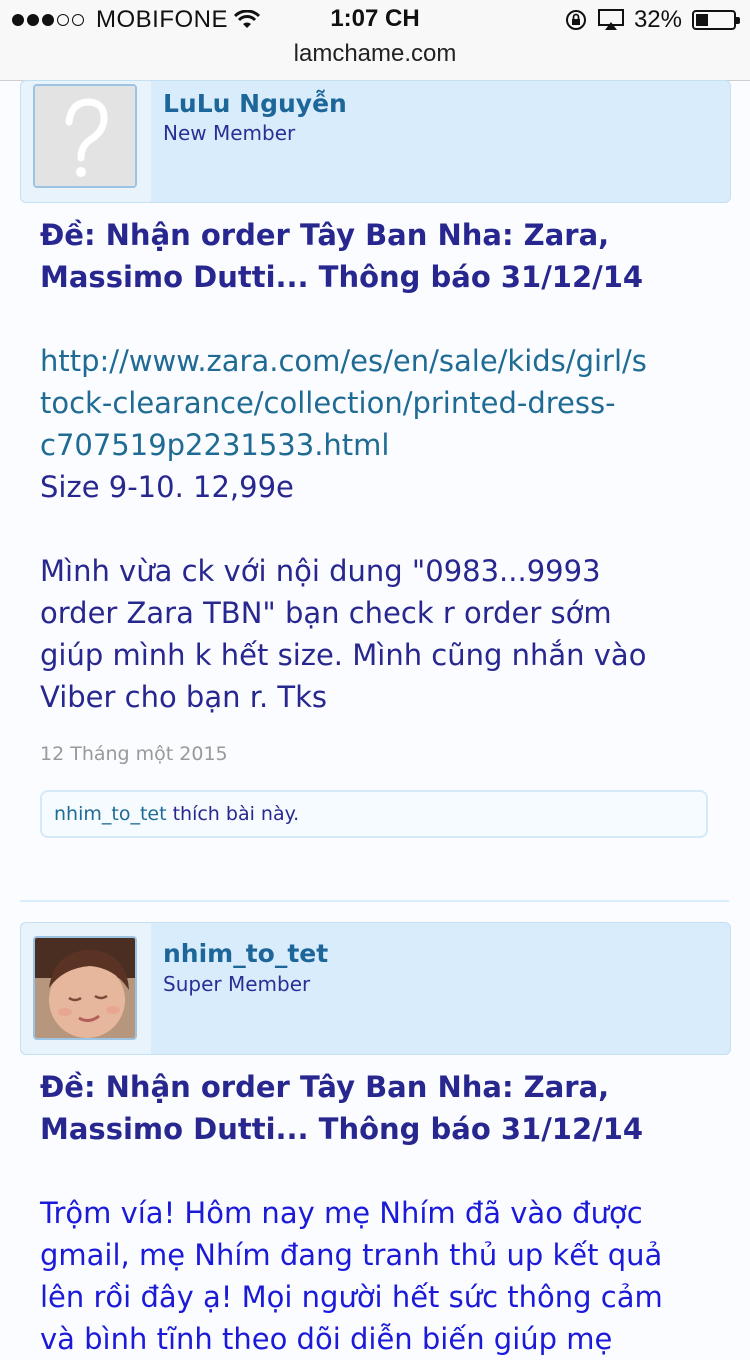  What do you see at coordinates (255, 103) in the screenshot?
I see `username: LuLu Nguyễn` at bounding box center [255, 103].